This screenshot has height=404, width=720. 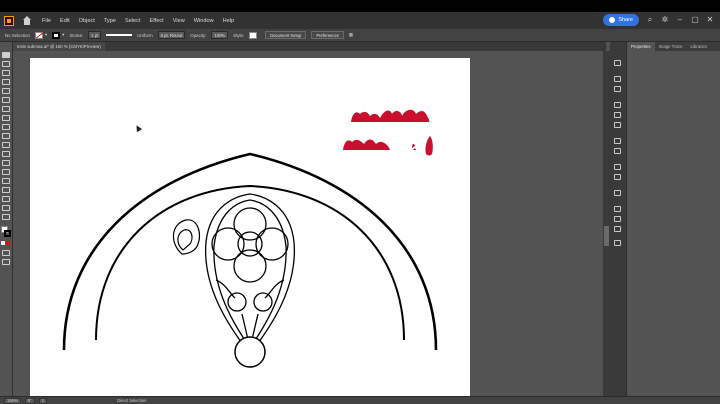 I want to click on tab-libraries: Libraries, so click(x=698, y=46).